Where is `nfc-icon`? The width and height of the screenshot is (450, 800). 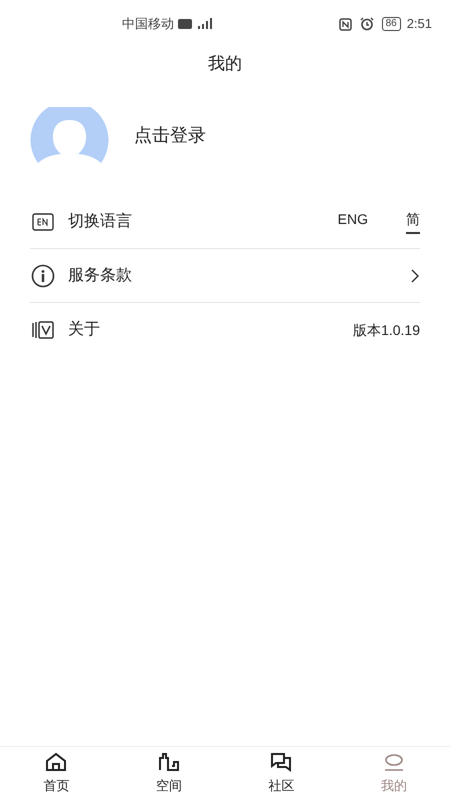
nfc-icon is located at coordinates (345, 24).